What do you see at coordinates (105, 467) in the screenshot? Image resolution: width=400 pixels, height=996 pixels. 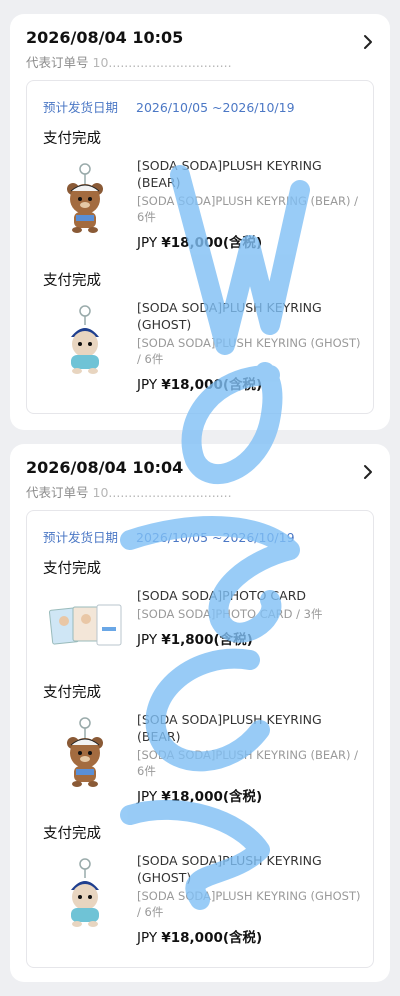 I see `order-date: 2026/08/04 10:04` at bounding box center [105, 467].